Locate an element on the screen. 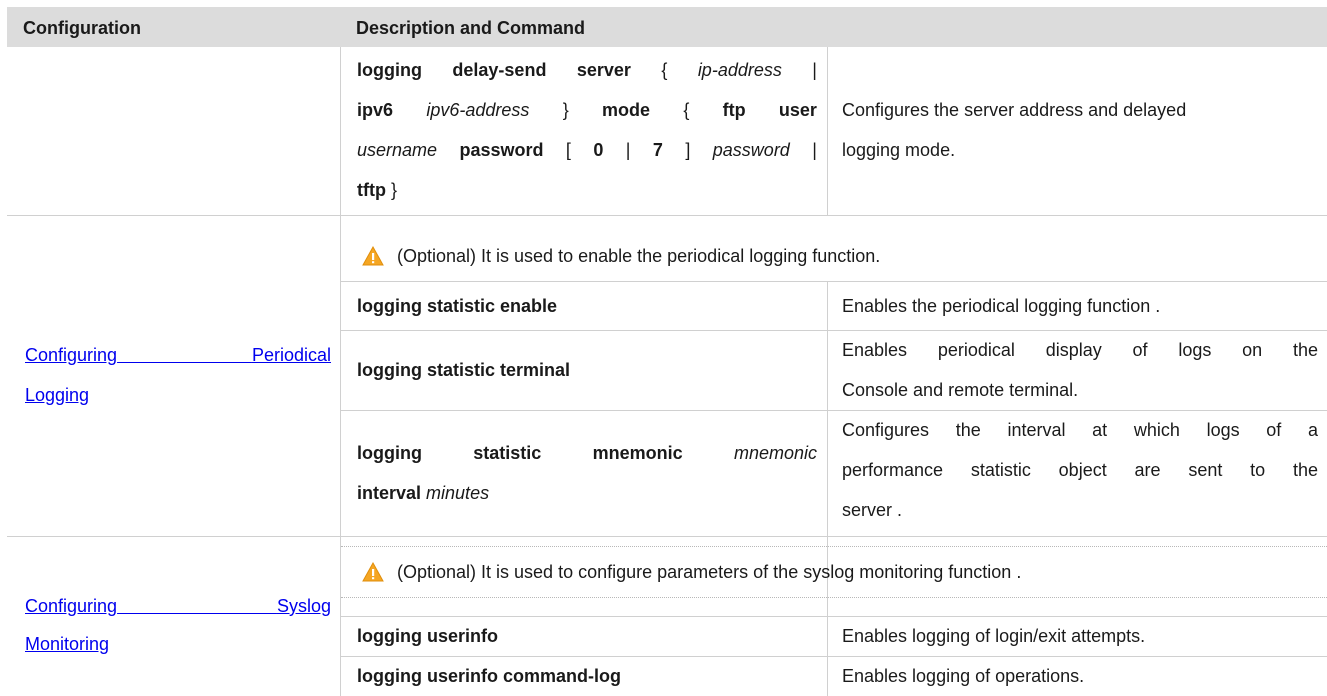  configuring-periodical-logging-link: Configuring Periodical is located at coordinates (178, 355).